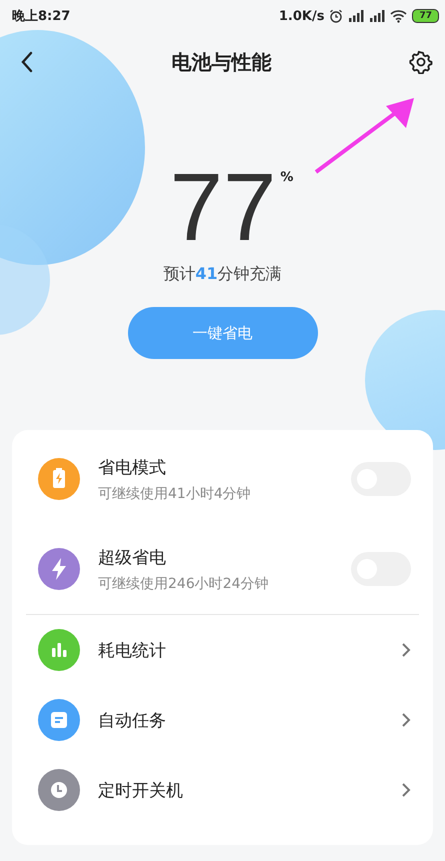 The height and width of the screenshot is (861, 445). Describe the element at coordinates (141, 791) in the screenshot. I see `item-title: 定时开关机` at that location.